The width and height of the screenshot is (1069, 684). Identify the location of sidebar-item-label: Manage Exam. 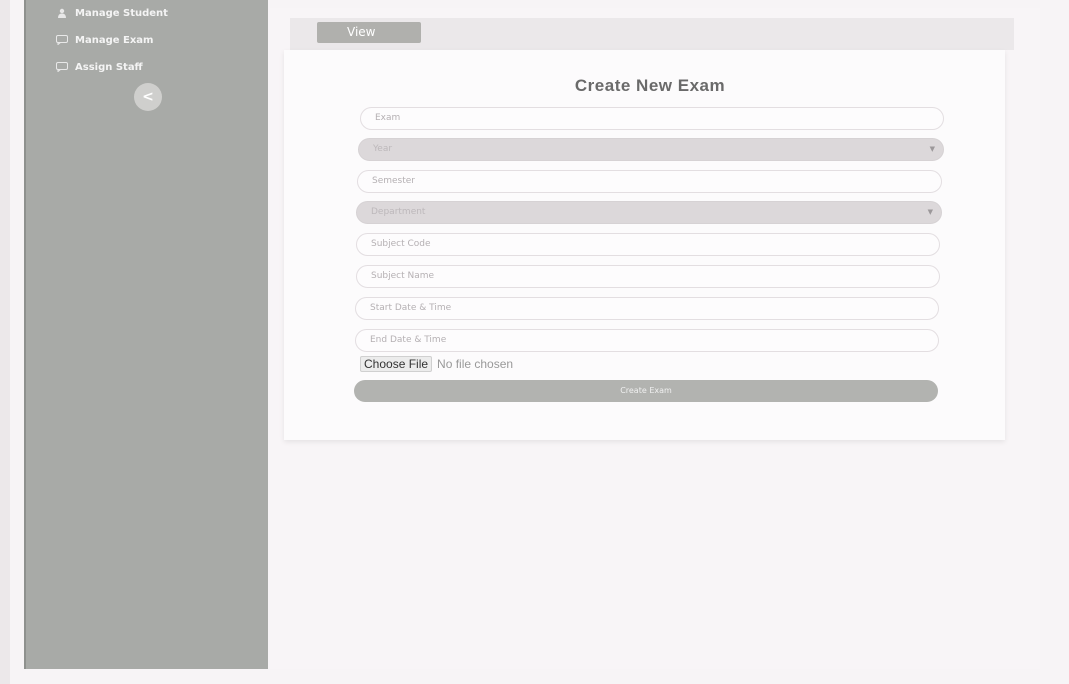
(114, 40).